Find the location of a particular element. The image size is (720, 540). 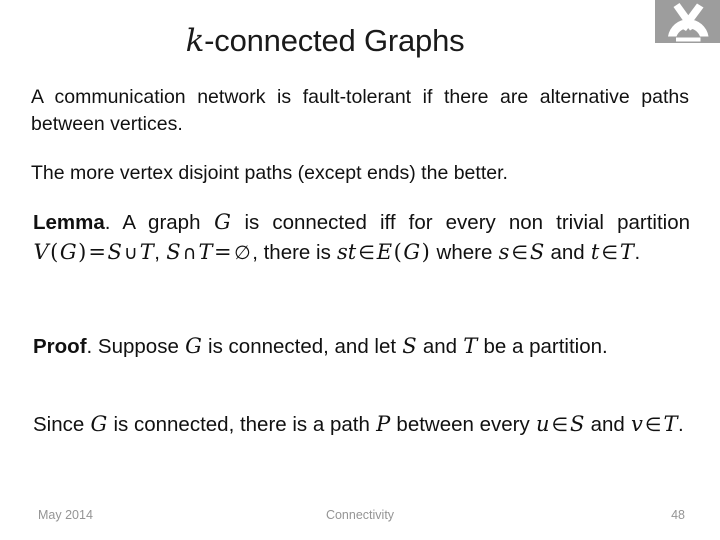

lemma-equals-1: = is located at coordinates (97, 251).